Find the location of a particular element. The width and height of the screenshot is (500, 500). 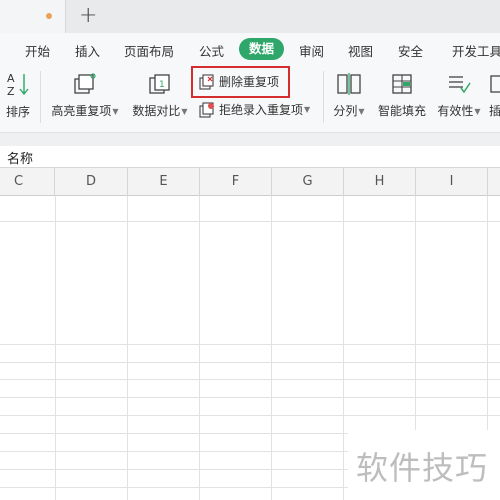

menu-tab-page-layout: 页面布局 is located at coordinates (149, 50).